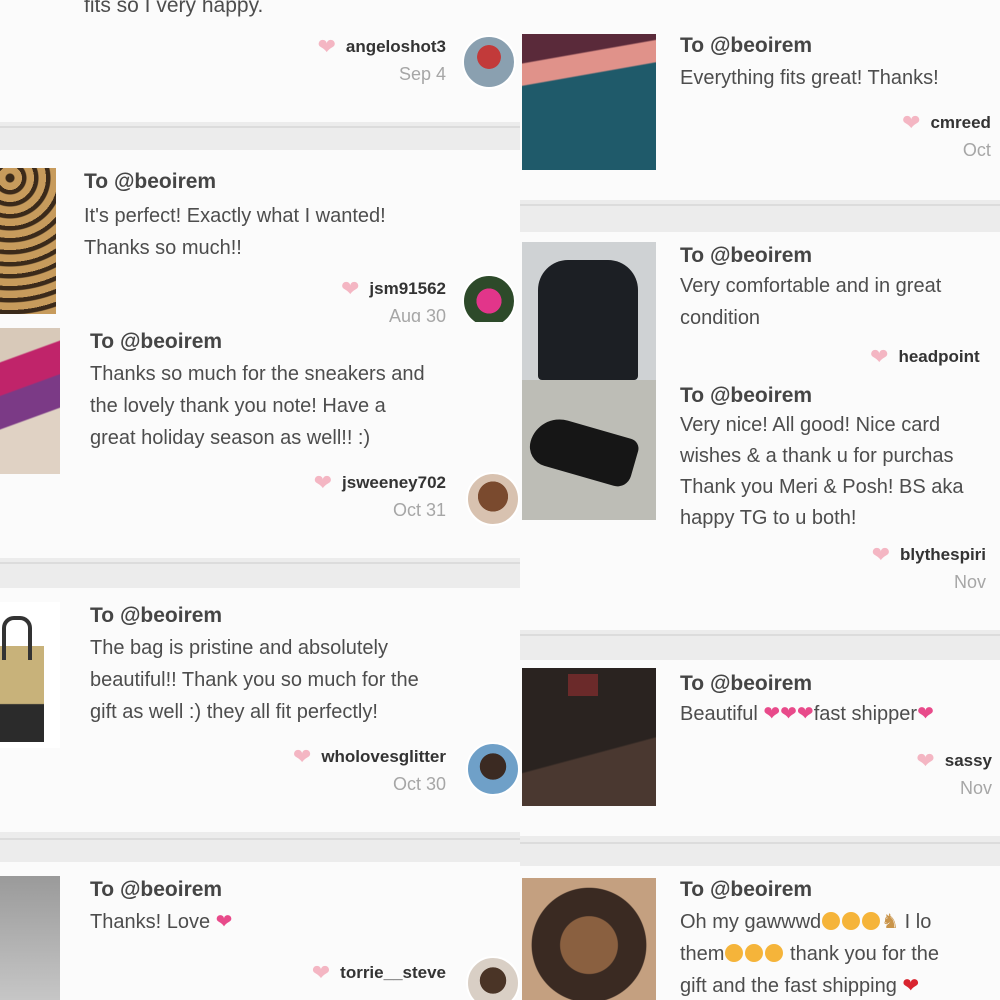 The image size is (1000, 1000). What do you see at coordinates (260, 61) in the screenshot?
I see `feedback-card: fits so I very happy. ❤ angeloshot3 Sep 4` at bounding box center [260, 61].